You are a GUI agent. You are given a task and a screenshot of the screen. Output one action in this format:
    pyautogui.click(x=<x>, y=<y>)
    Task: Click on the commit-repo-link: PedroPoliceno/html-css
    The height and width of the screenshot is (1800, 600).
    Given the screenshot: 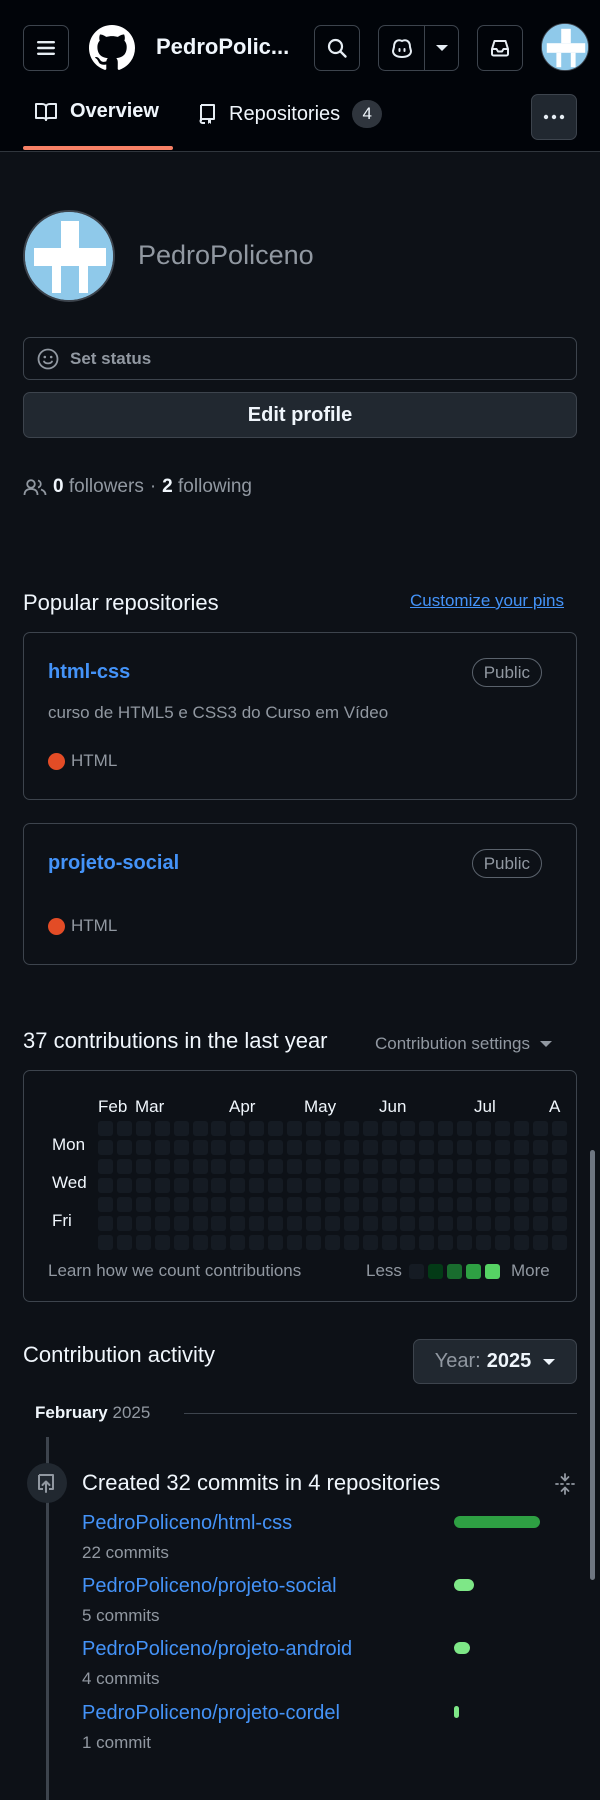 What is the action you would take?
    pyautogui.click(x=187, y=1523)
    